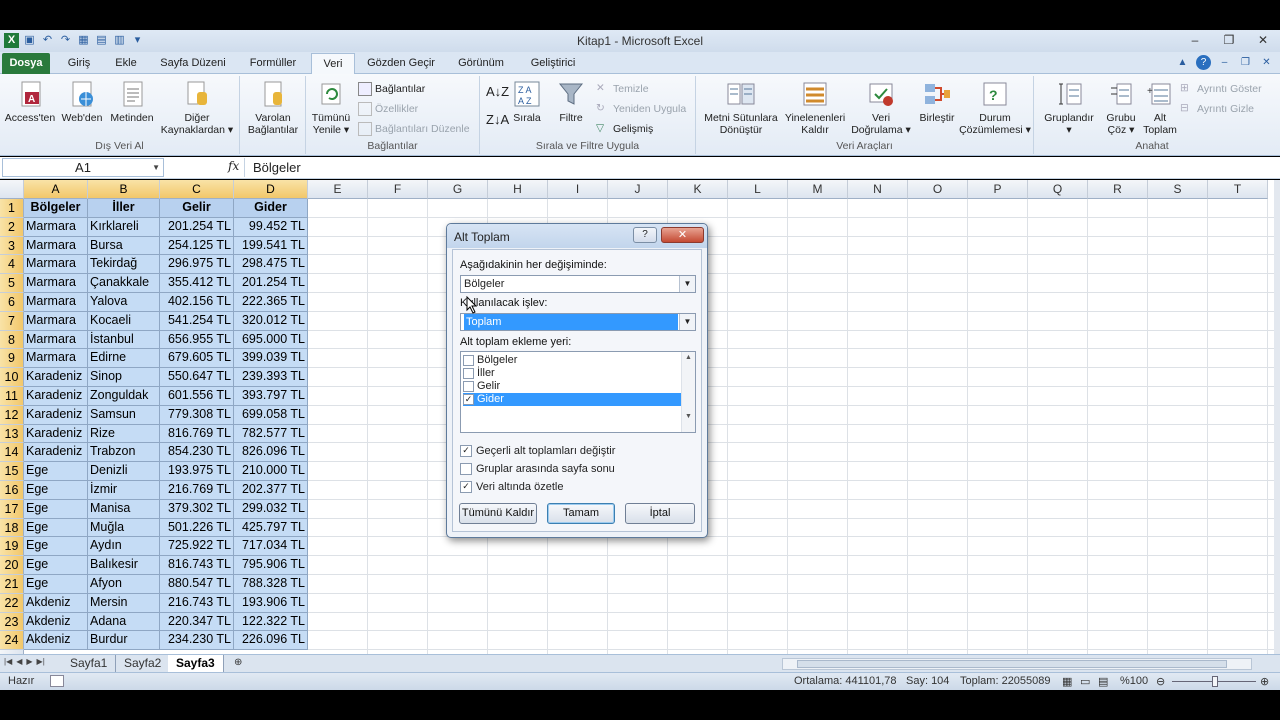 The image size is (1280, 720). What do you see at coordinates (458, 189) in the screenshot?
I see `column-header-g: G` at bounding box center [458, 189].